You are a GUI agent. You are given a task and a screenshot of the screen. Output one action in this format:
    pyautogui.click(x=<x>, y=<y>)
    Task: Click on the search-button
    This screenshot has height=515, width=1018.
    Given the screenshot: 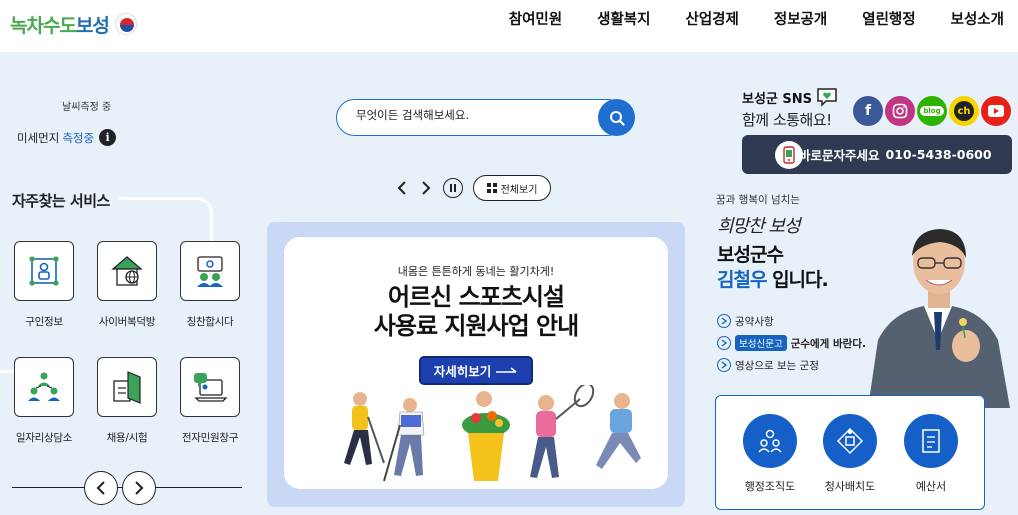 What is the action you would take?
    pyautogui.click(x=616, y=117)
    